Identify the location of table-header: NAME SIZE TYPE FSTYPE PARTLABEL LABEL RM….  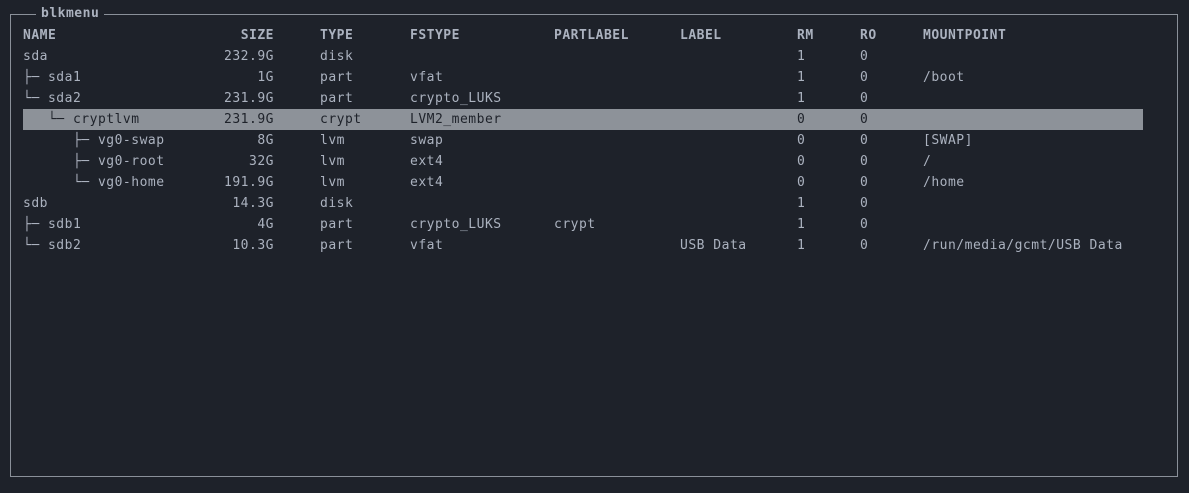
(583, 35).